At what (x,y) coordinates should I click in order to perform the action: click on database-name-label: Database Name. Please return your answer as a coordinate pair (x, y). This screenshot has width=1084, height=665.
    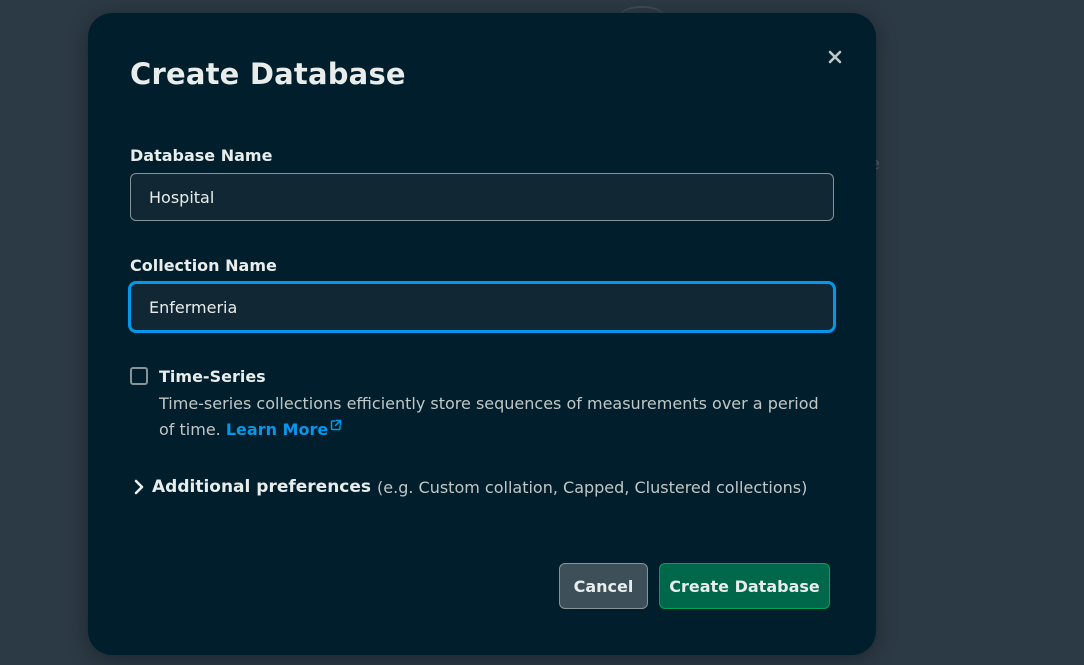
    Looking at the image, I should click on (201, 155).